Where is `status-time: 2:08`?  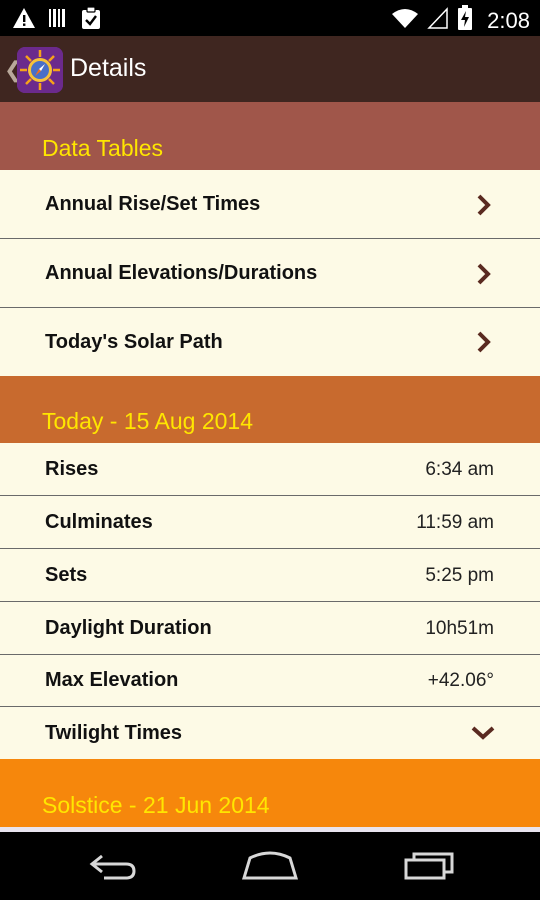
status-time: 2:08 is located at coordinates (508, 20).